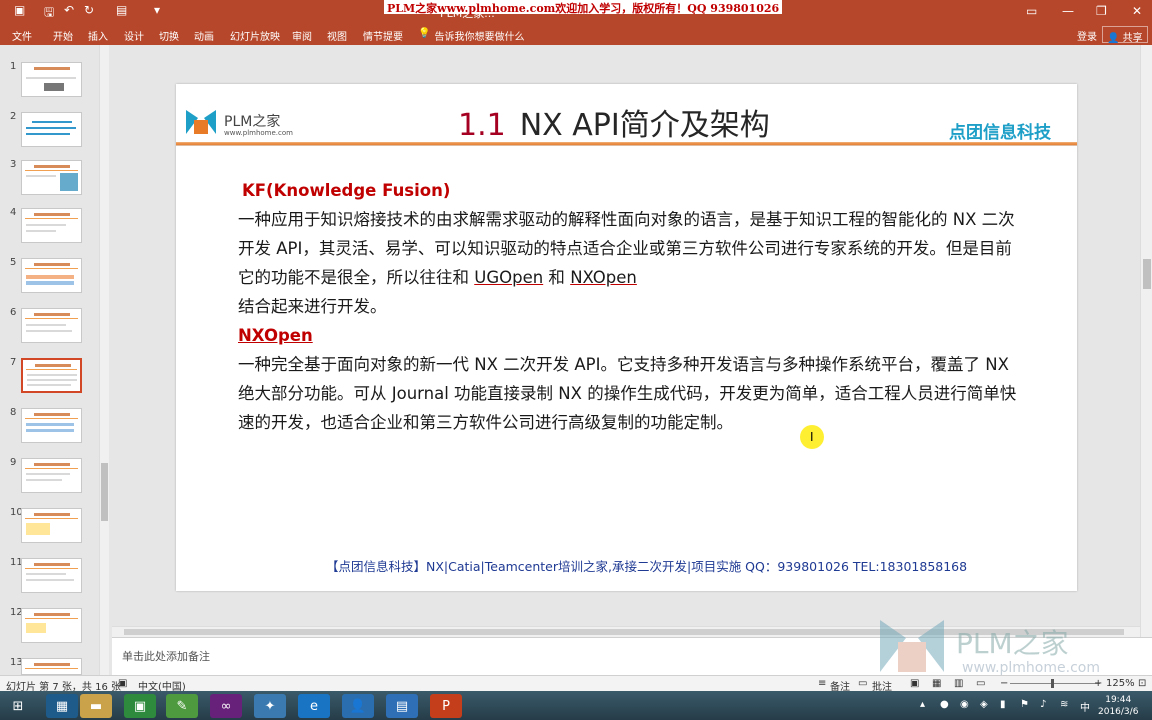 The height and width of the screenshot is (720, 1152). I want to click on taskbar-clock: 19:44 2016/3/6, so click(1118, 706).